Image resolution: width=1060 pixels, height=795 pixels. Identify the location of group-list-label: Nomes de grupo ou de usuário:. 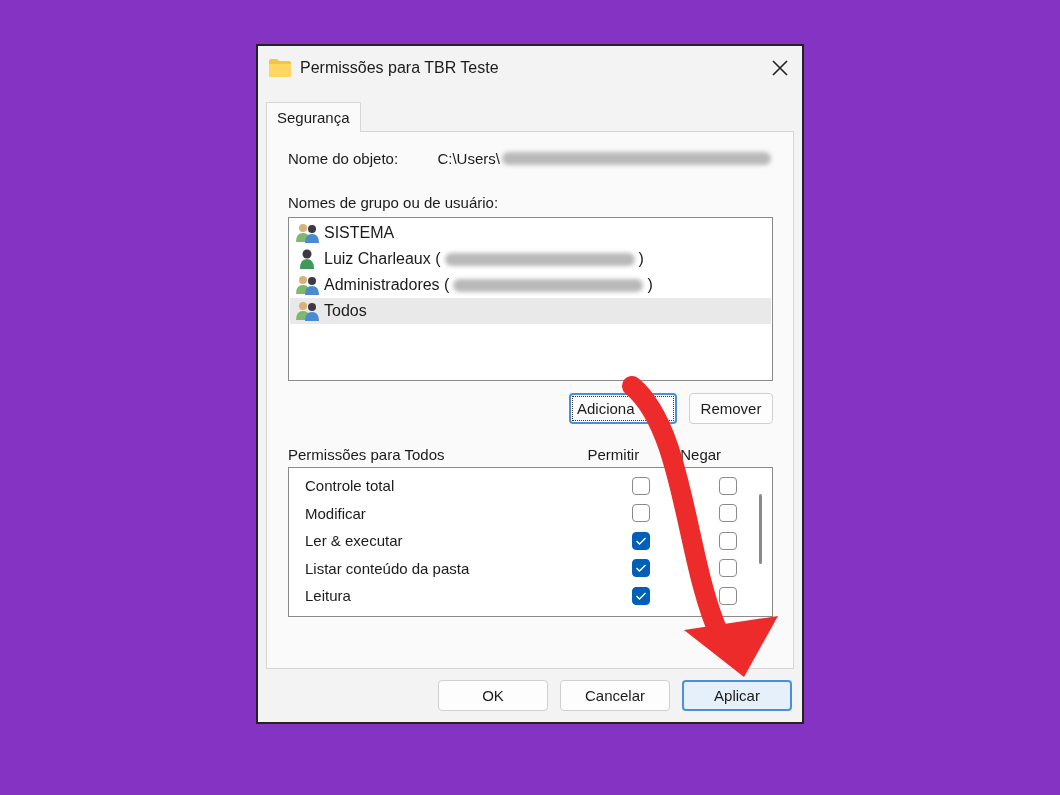
(394, 202).